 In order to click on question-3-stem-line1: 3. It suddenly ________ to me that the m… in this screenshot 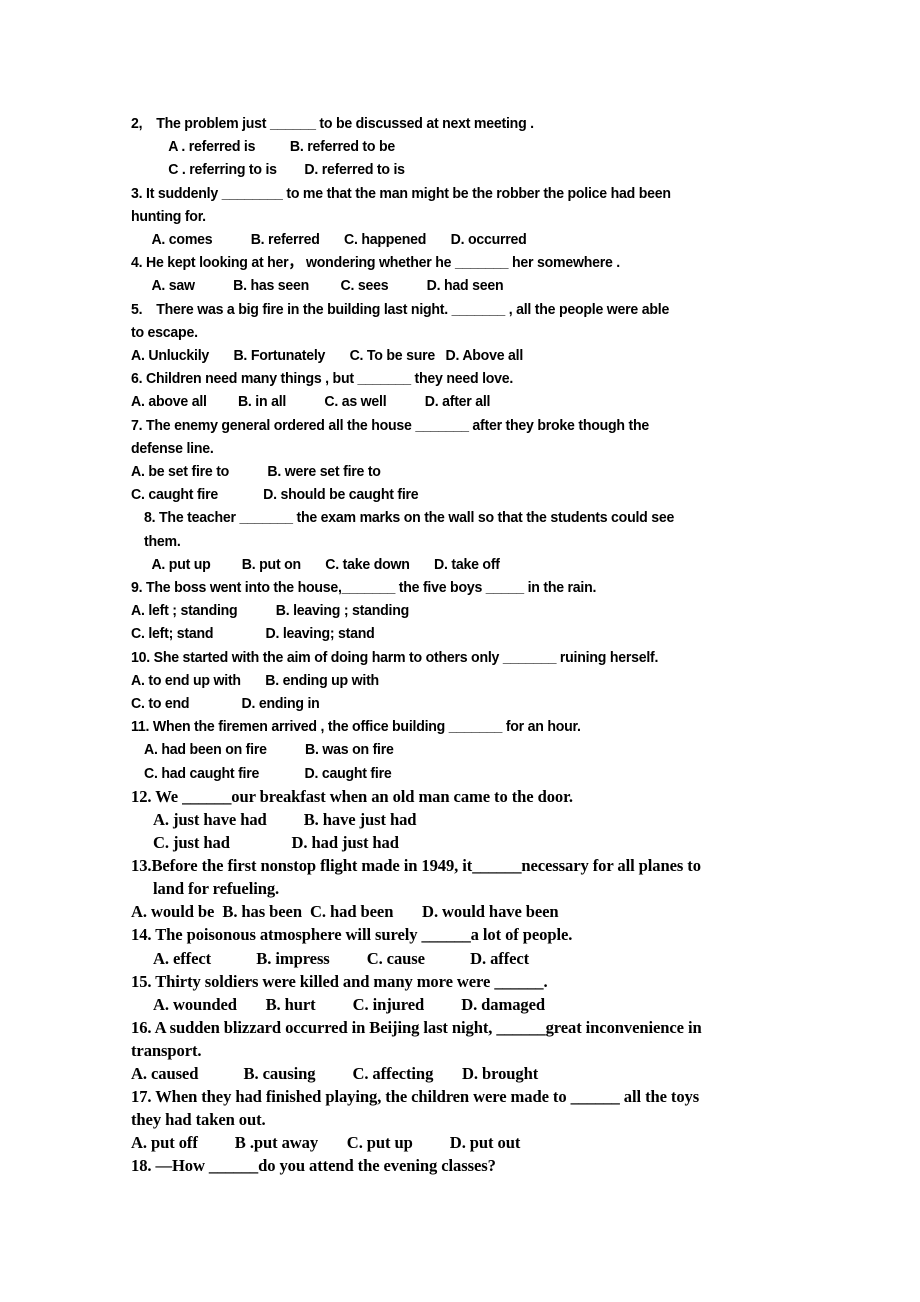, I will do `click(401, 193)`.